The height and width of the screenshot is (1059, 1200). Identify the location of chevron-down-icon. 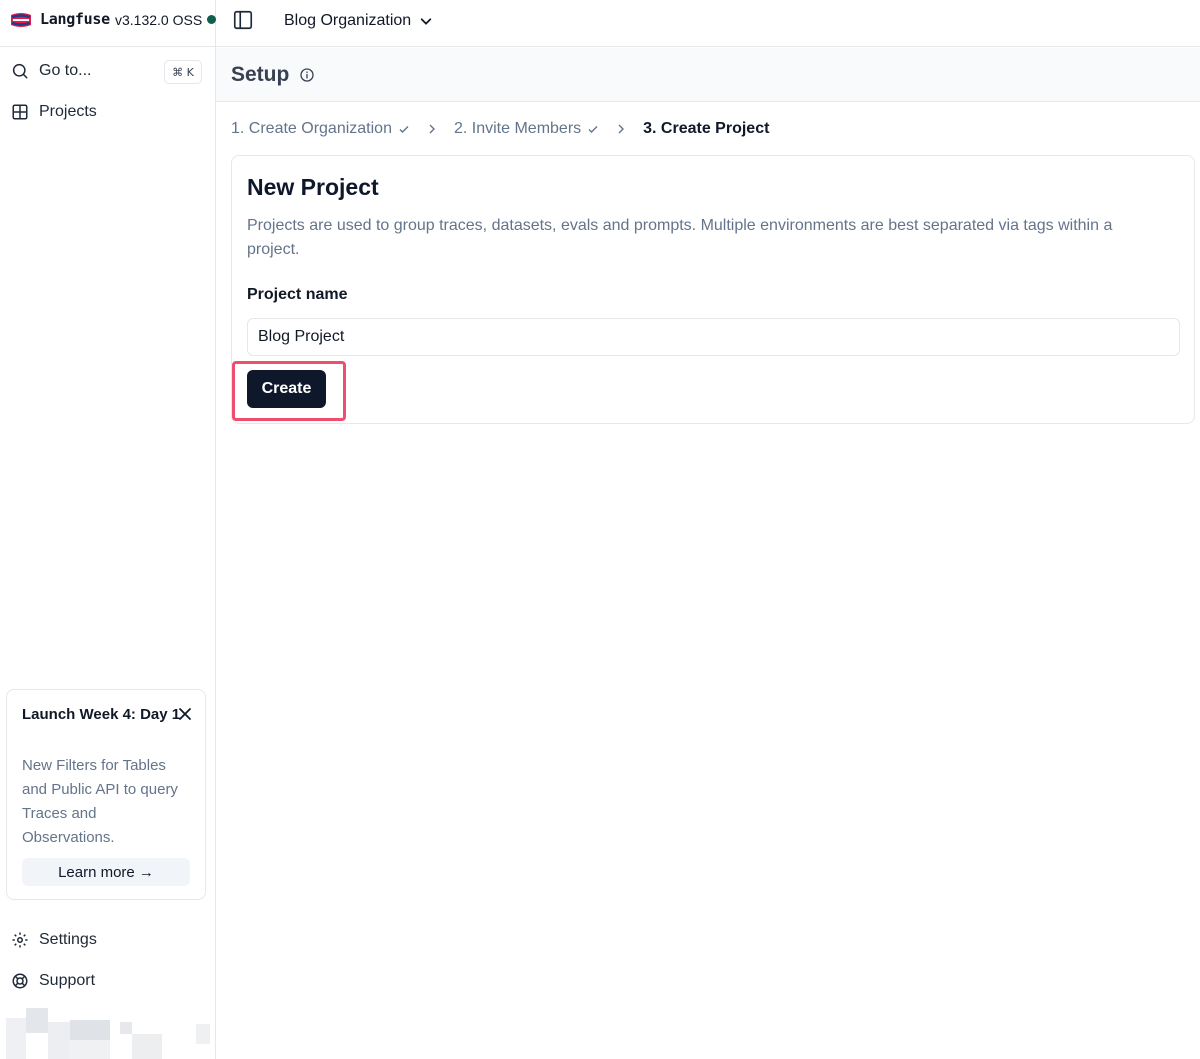
(426, 21).